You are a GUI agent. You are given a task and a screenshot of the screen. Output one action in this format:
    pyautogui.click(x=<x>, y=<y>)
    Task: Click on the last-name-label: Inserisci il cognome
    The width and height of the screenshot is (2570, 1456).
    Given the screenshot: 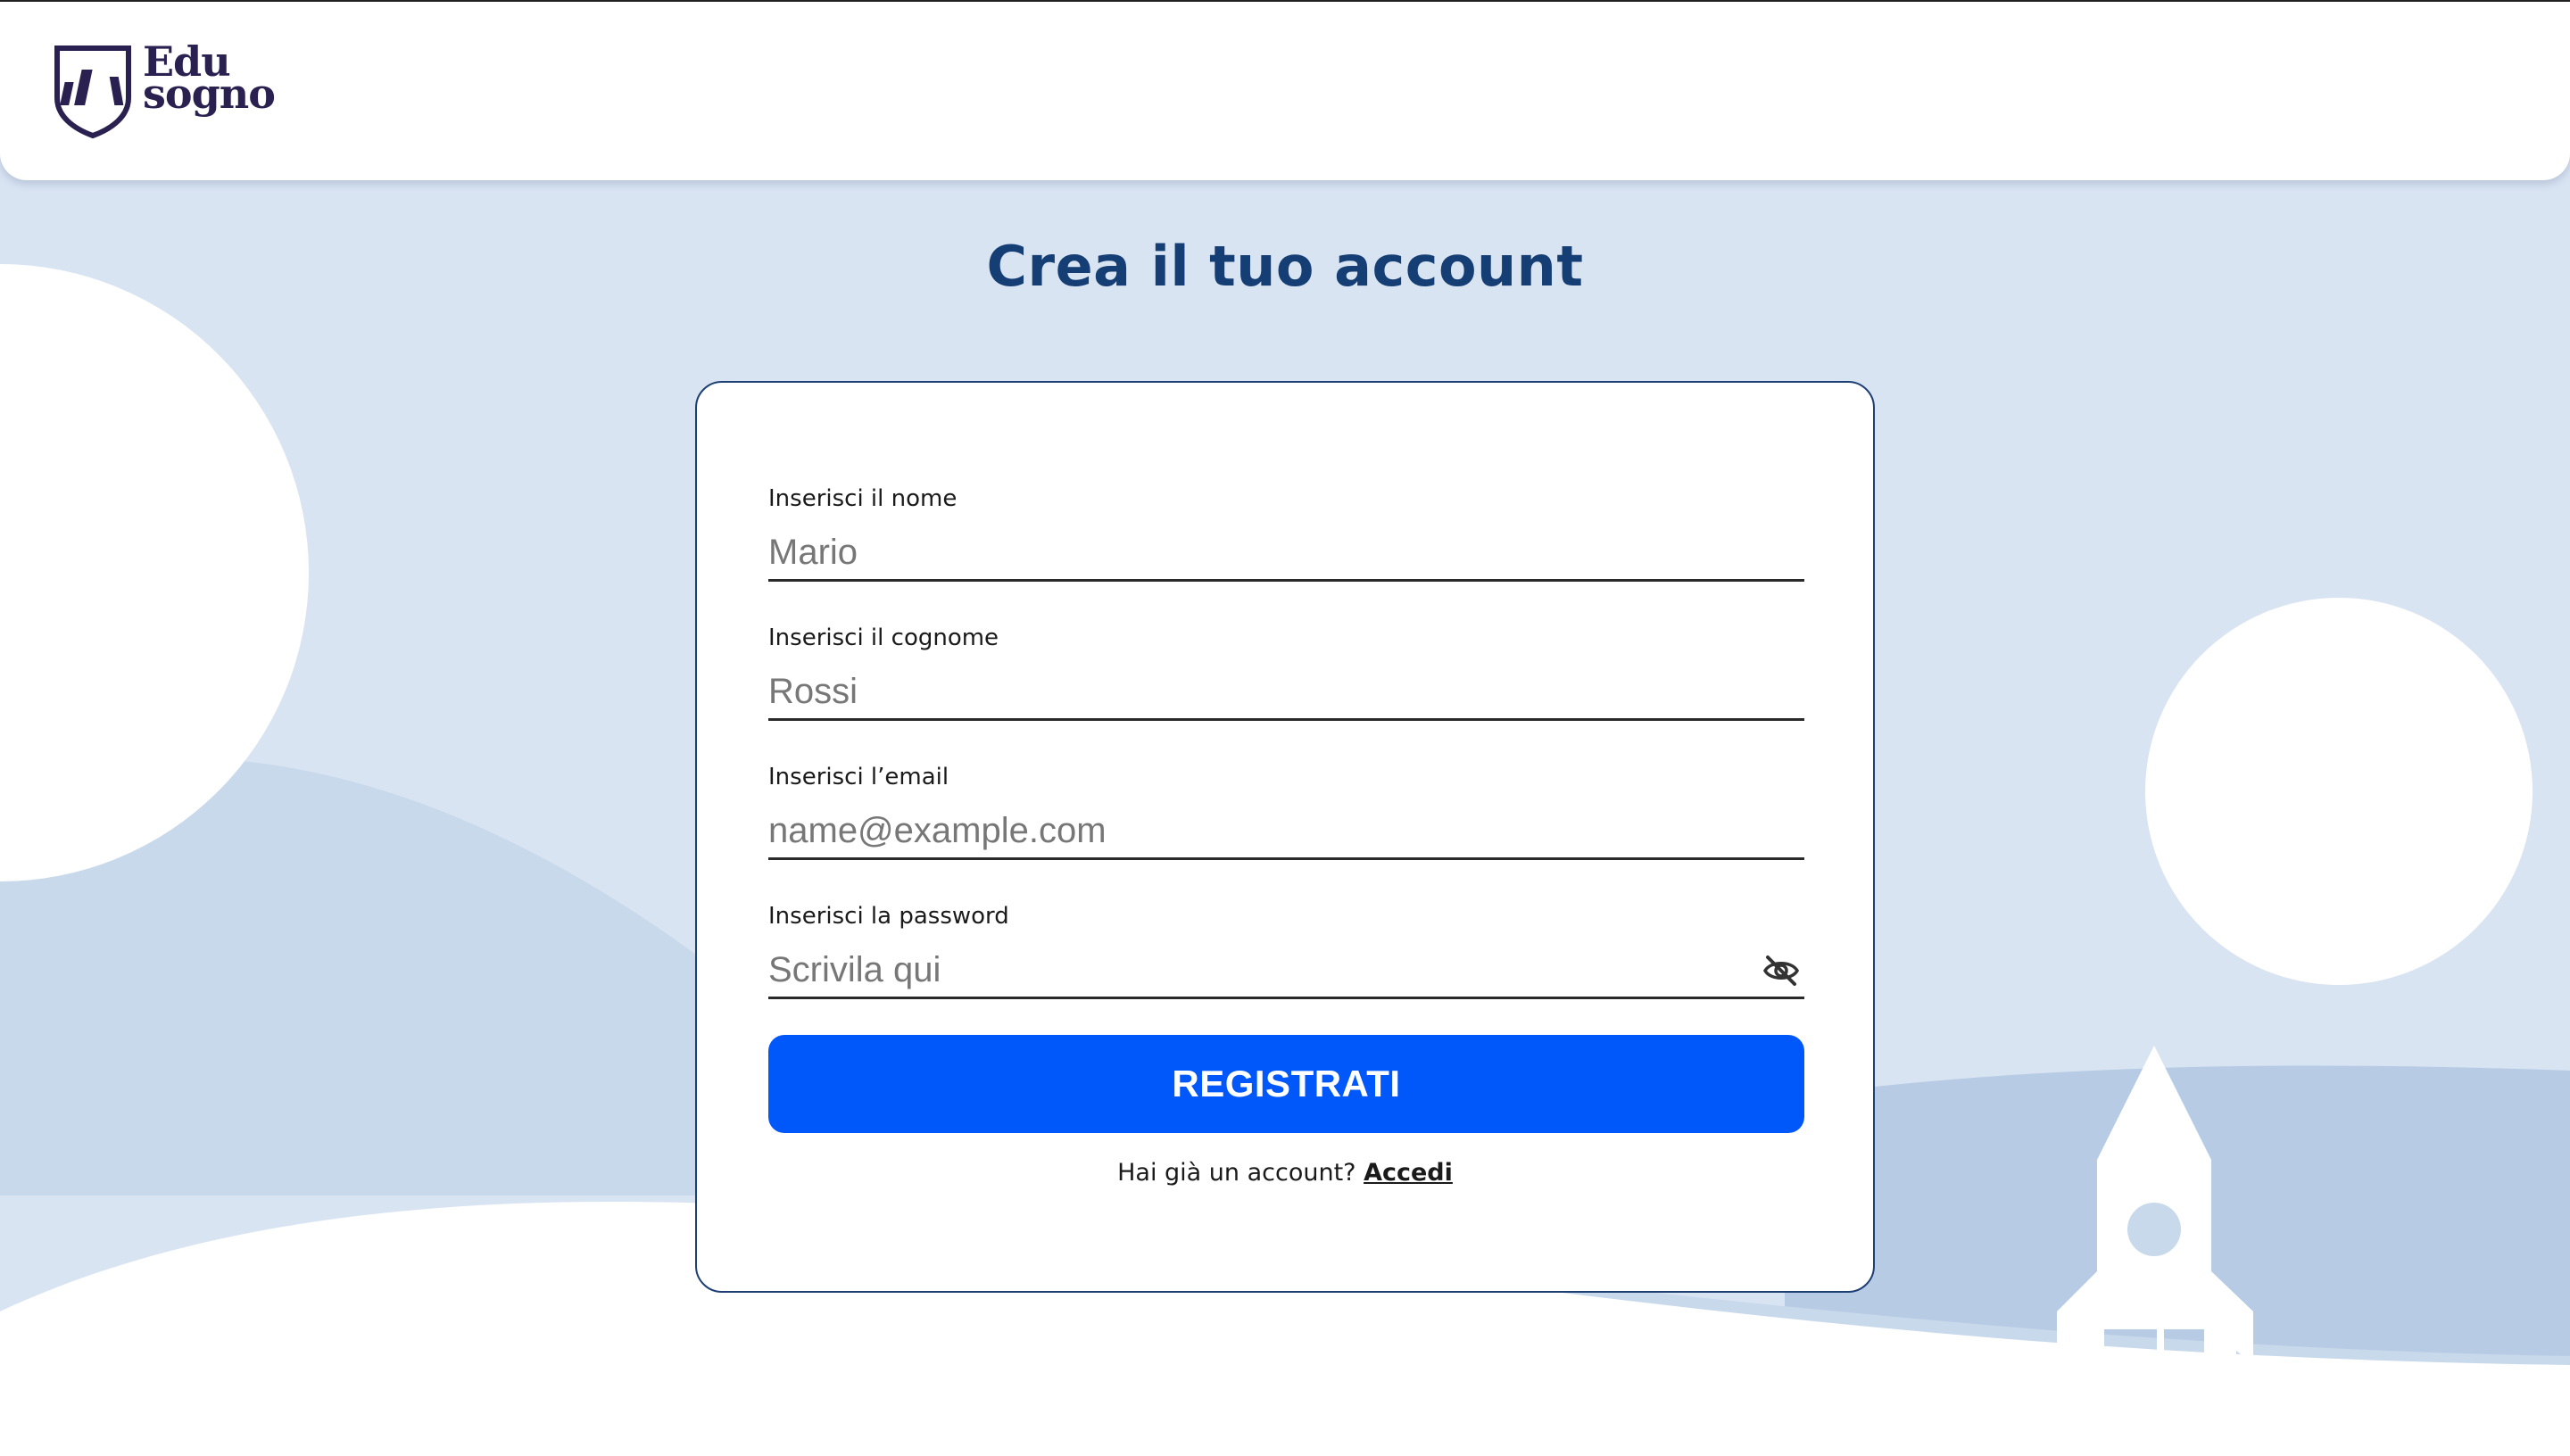 What is the action you would take?
    pyautogui.click(x=884, y=638)
    